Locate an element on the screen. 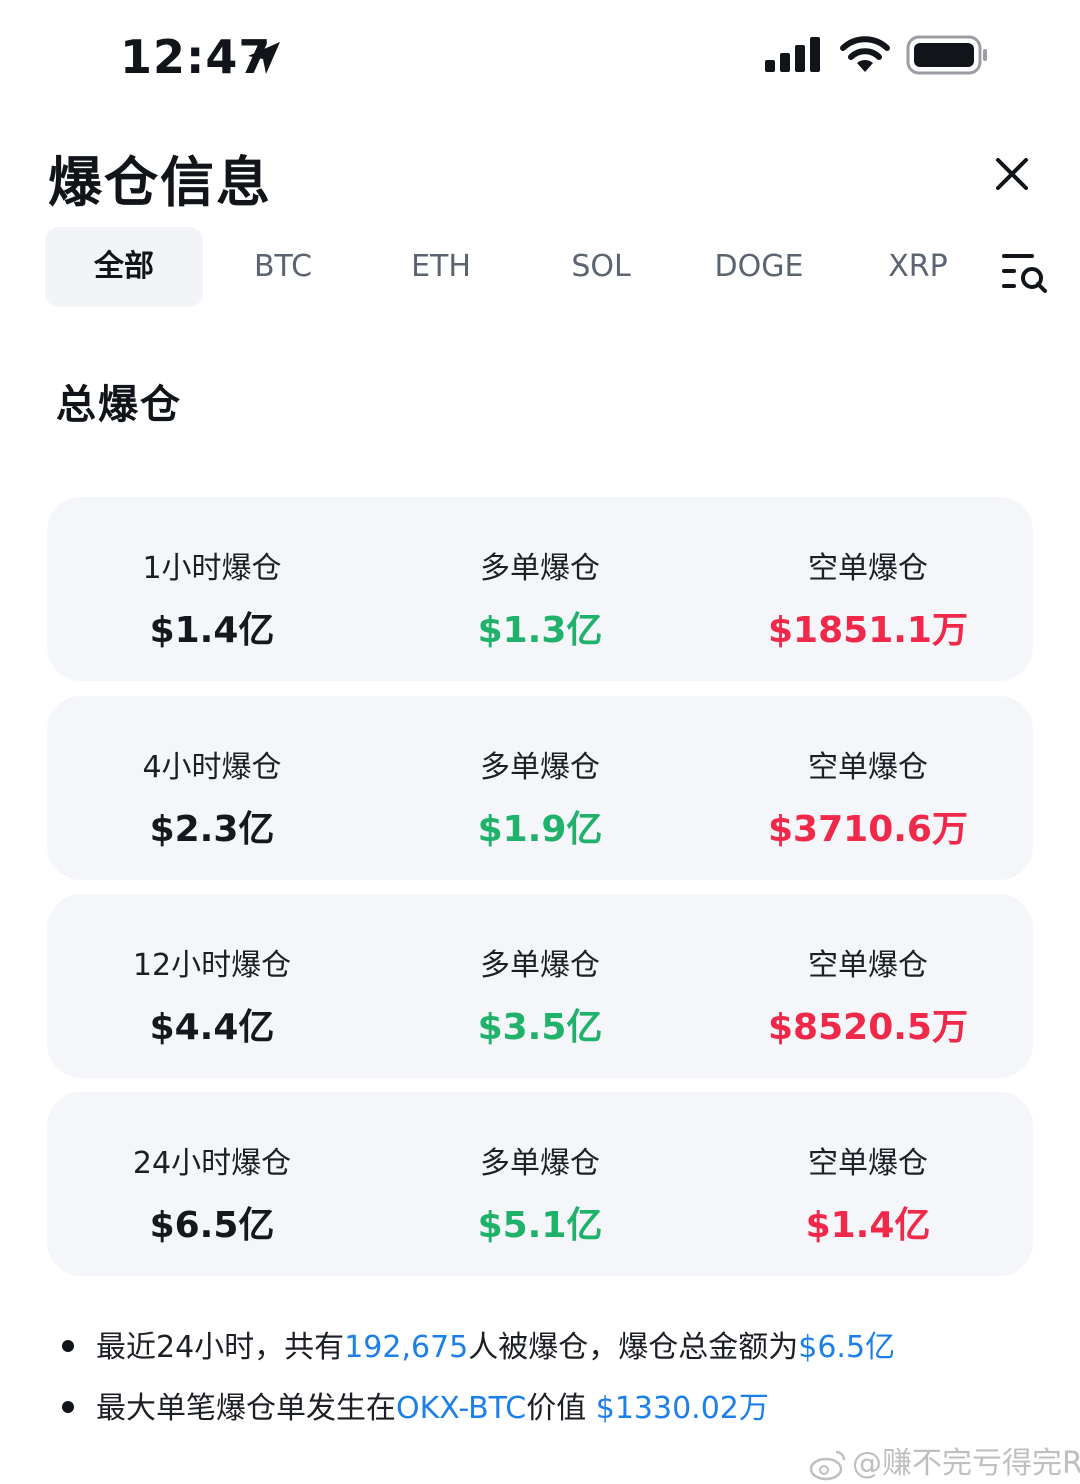  short-value: $1.4亿 is located at coordinates (868, 1225).